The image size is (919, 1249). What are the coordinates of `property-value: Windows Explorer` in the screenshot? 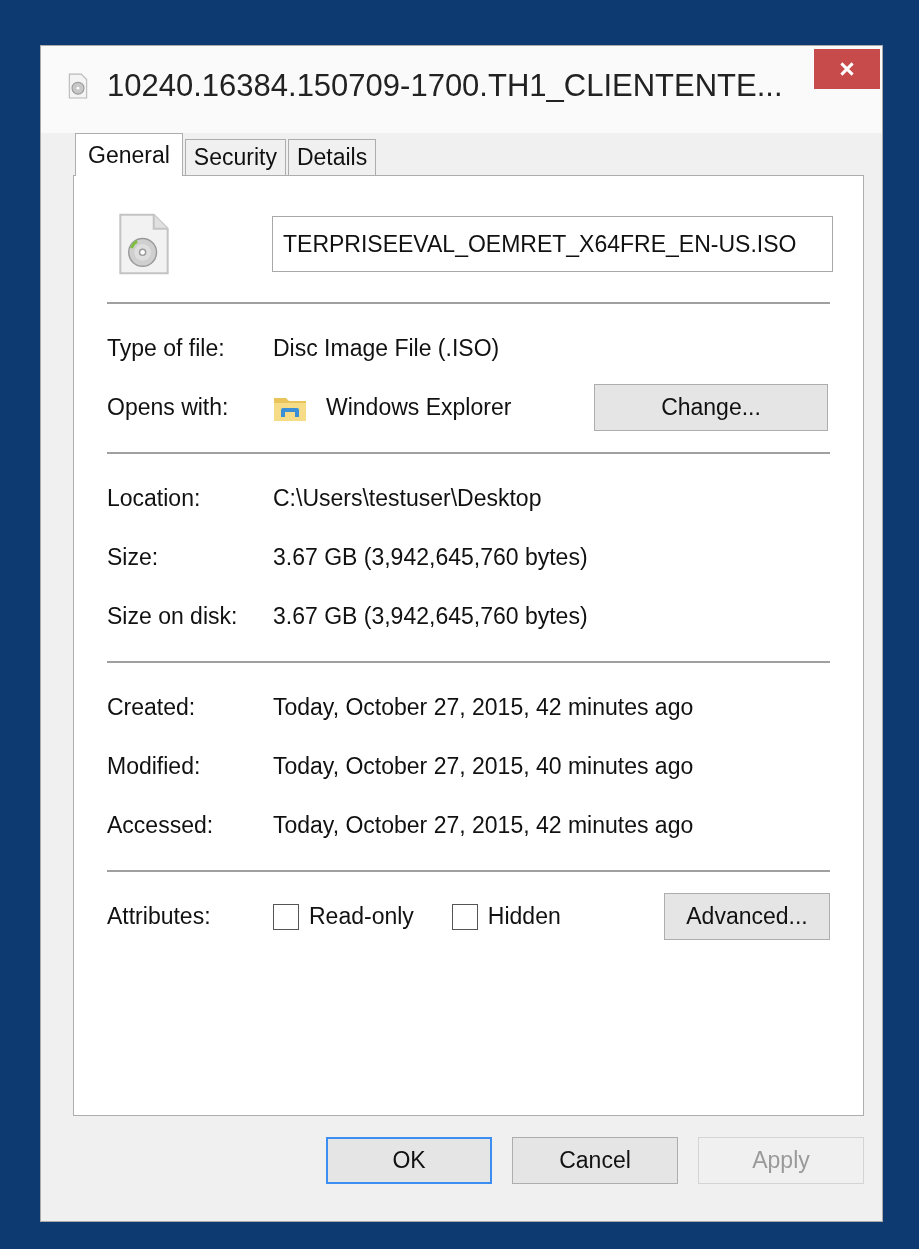 It's located at (419, 407).